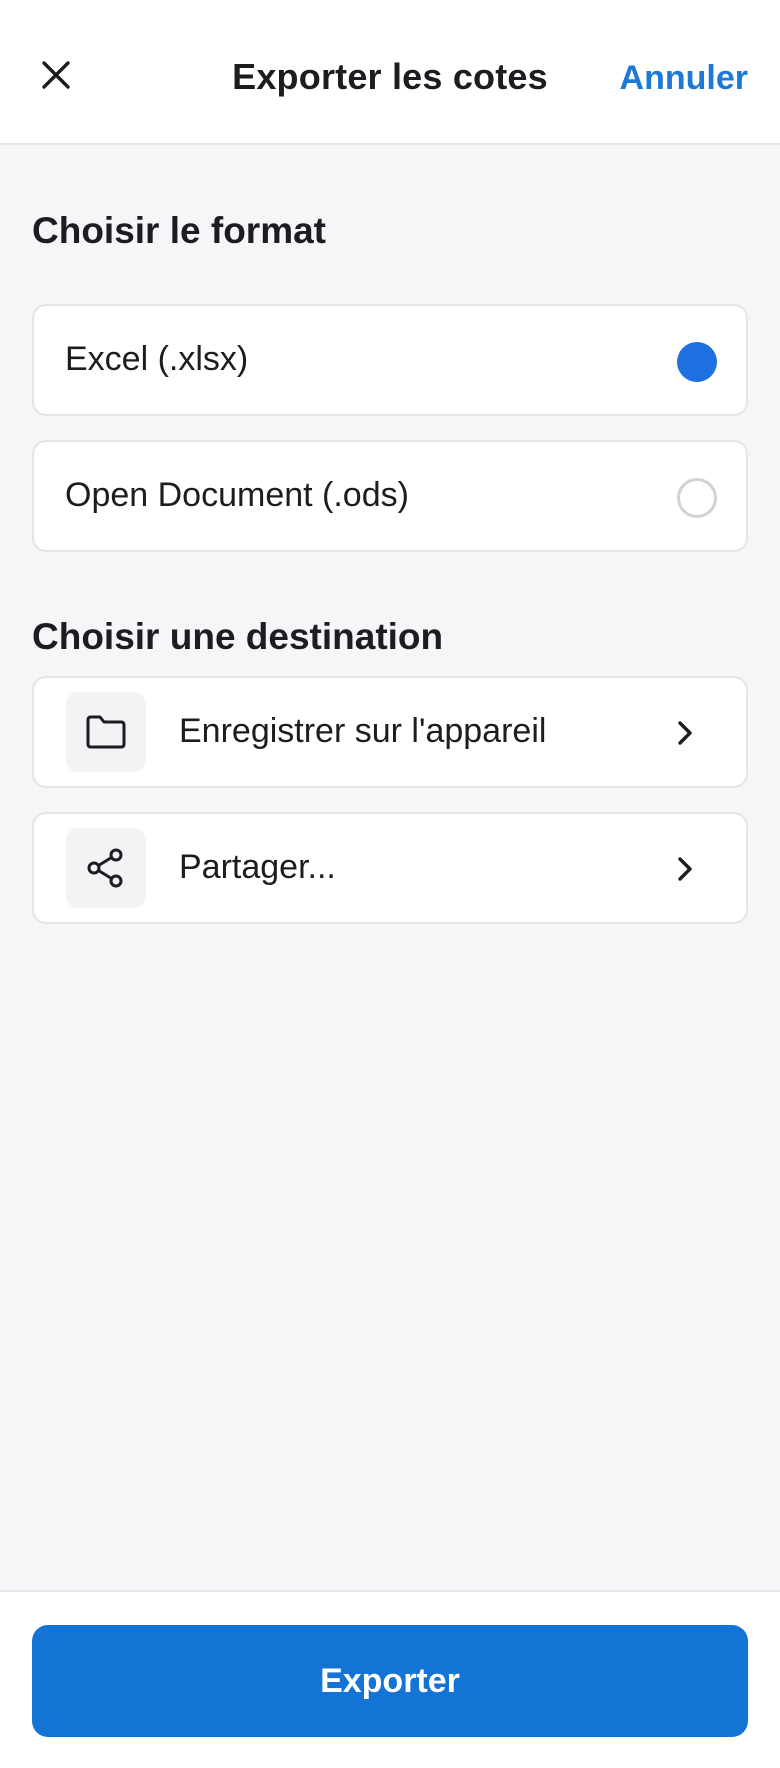 The image size is (780, 1768). Describe the element at coordinates (238, 636) in the screenshot. I see `destination-section-title: Choisir une destination` at that location.